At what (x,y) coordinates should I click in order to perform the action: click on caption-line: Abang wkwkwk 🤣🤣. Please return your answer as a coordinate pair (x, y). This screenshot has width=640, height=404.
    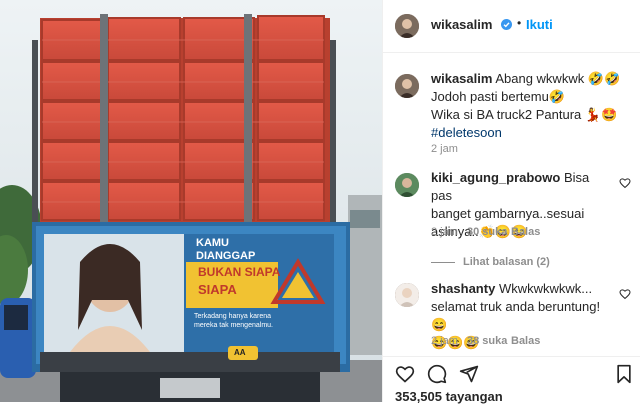
    Looking at the image, I should click on (558, 78).